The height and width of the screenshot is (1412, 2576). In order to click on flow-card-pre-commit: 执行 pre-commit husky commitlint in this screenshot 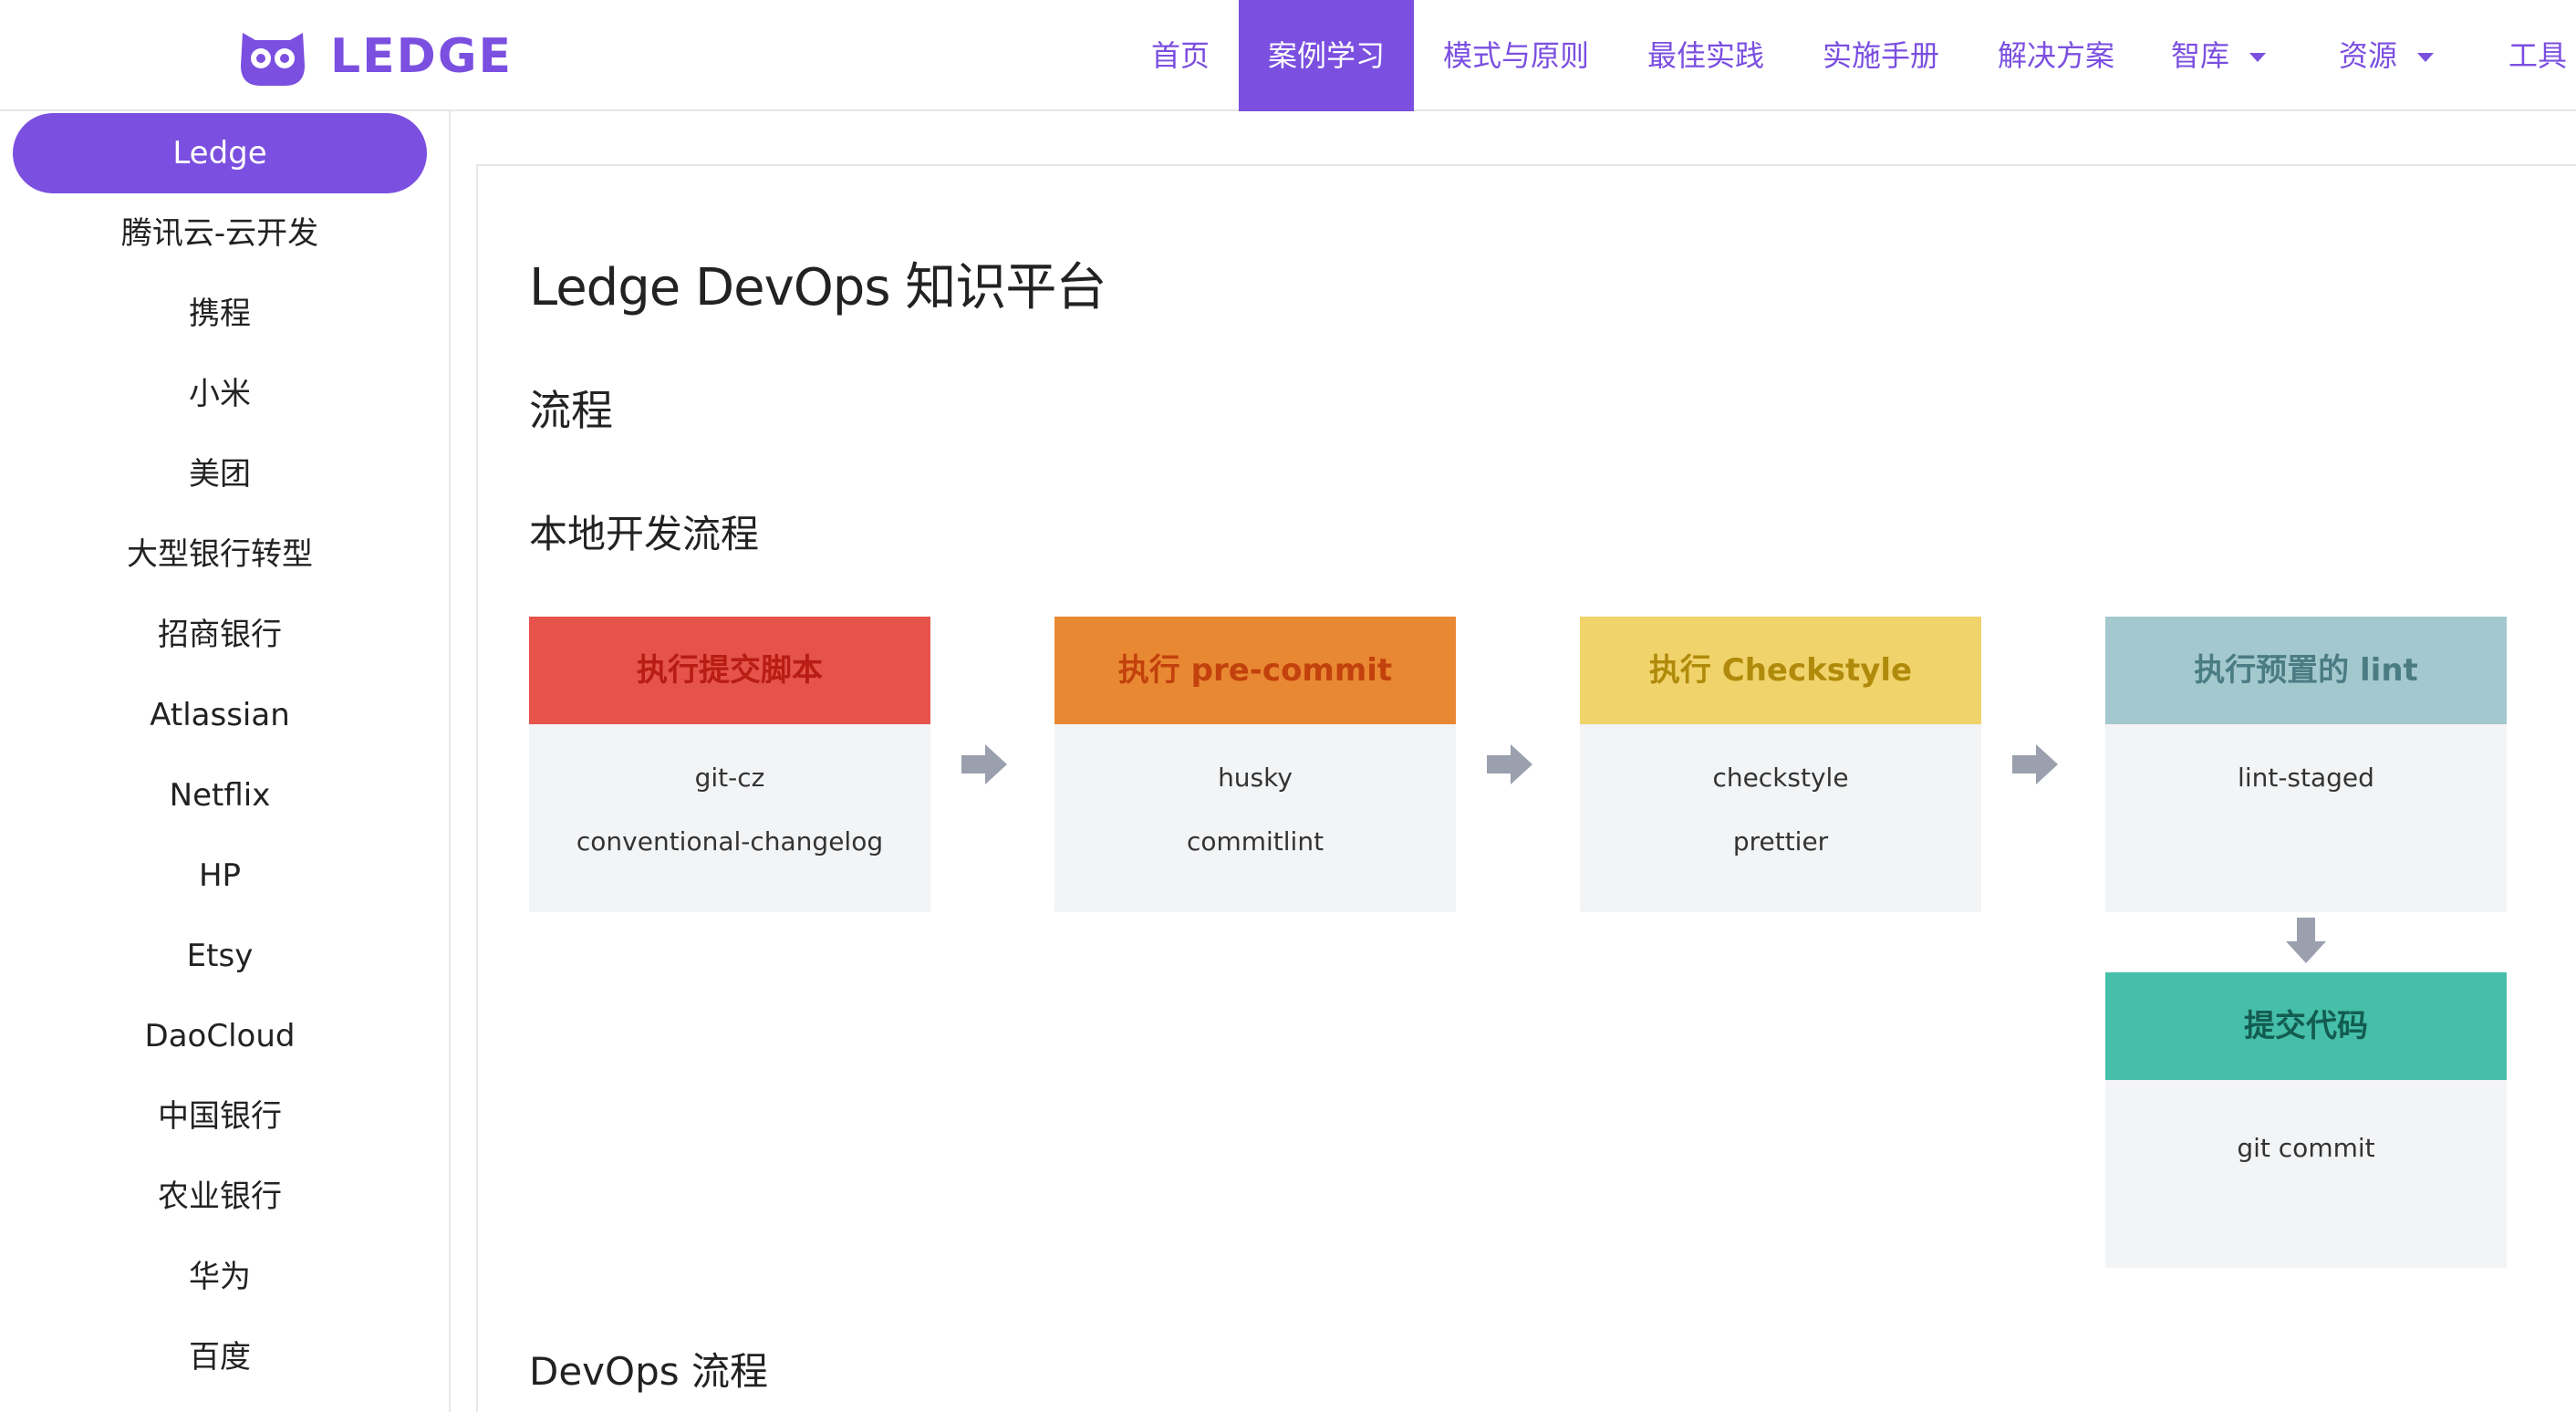, I will do `click(1255, 764)`.